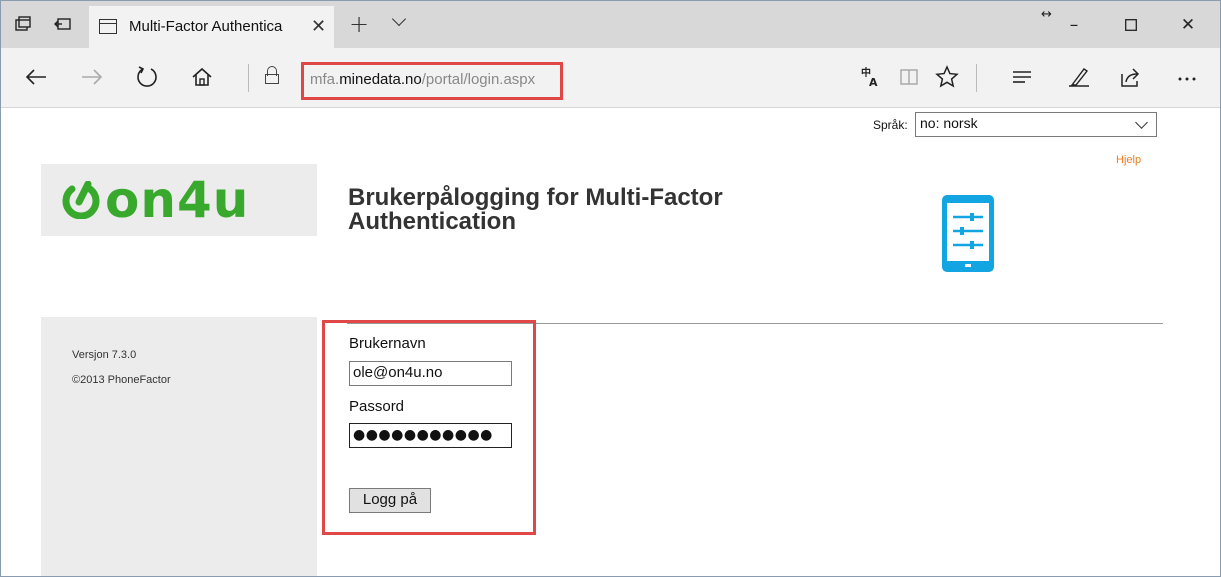  I want to click on navigation-bar: mfa.minedata.no/portal/login.aspx 中A, so click(610, 78).